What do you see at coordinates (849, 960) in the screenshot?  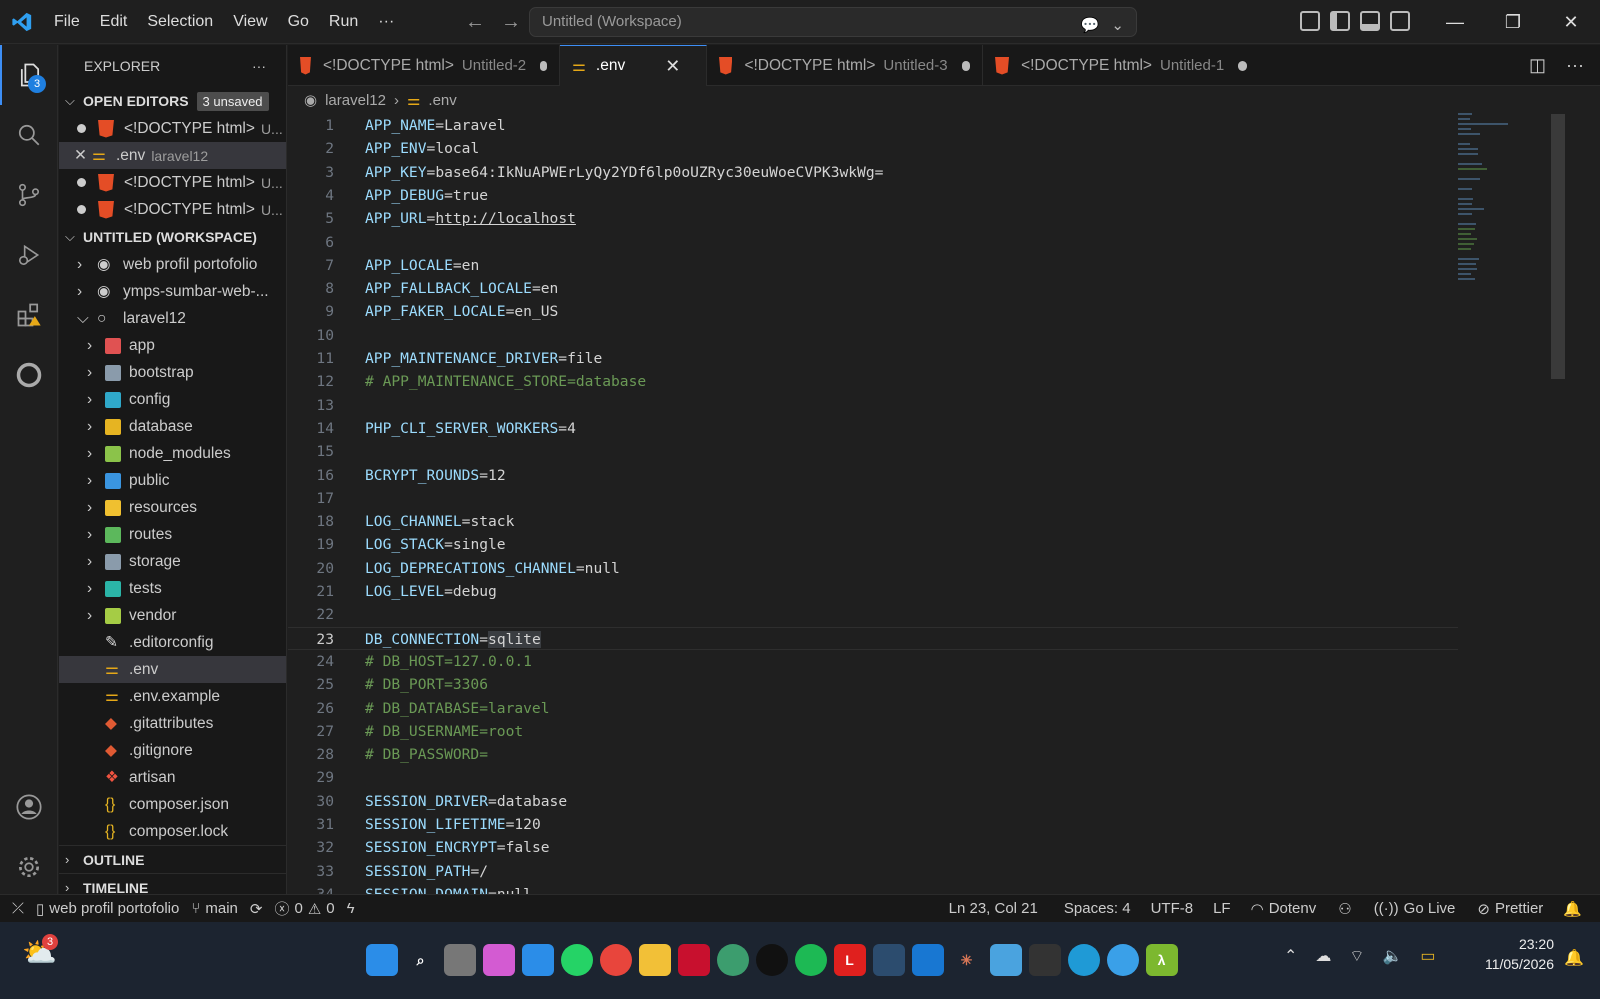 I see `lens-icon: L` at bounding box center [849, 960].